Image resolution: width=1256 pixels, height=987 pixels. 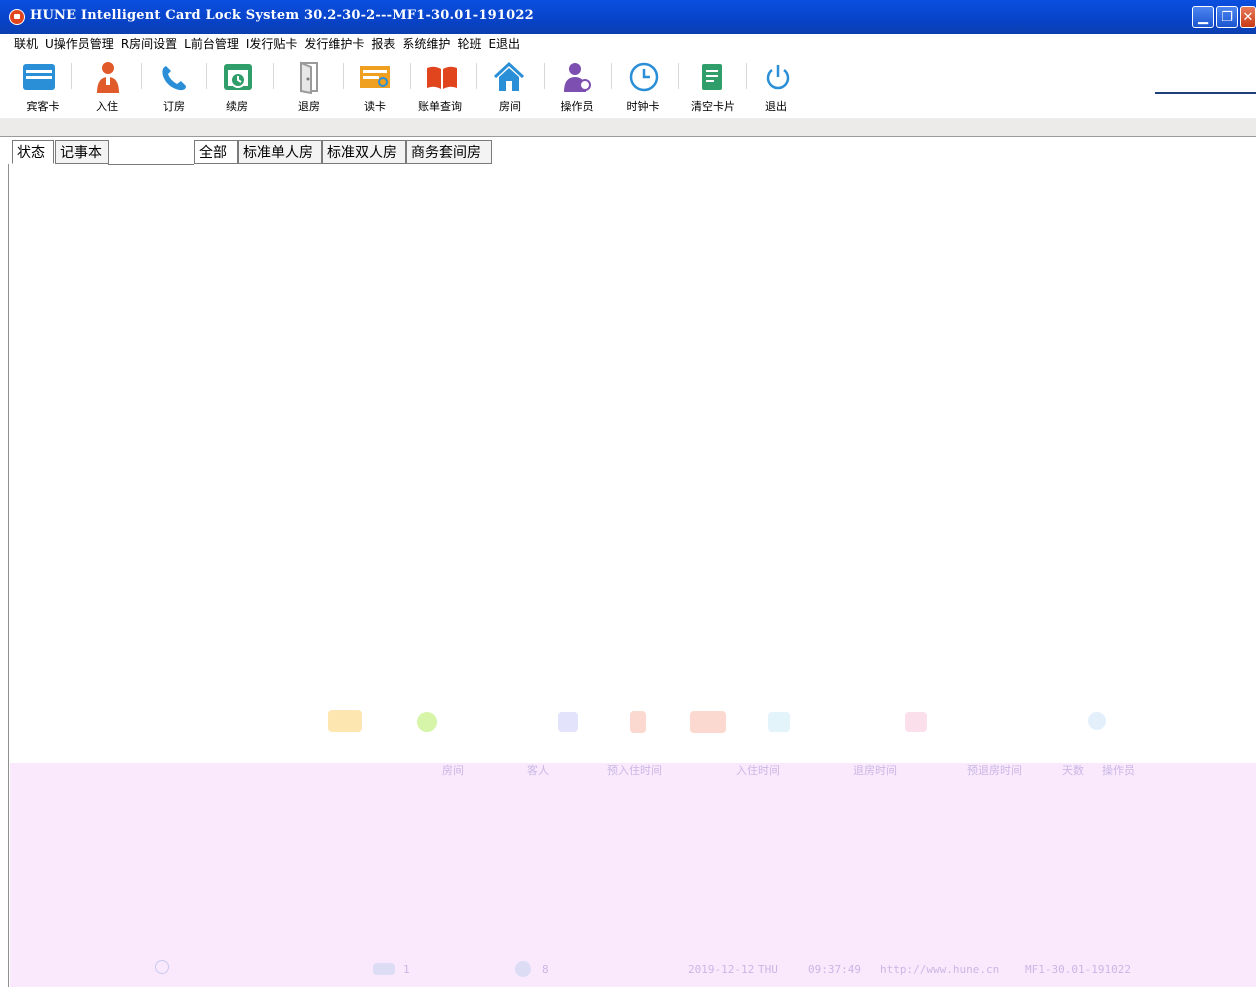 What do you see at coordinates (916, 722) in the screenshot?
I see `legend-dirty-icon` at bounding box center [916, 722].